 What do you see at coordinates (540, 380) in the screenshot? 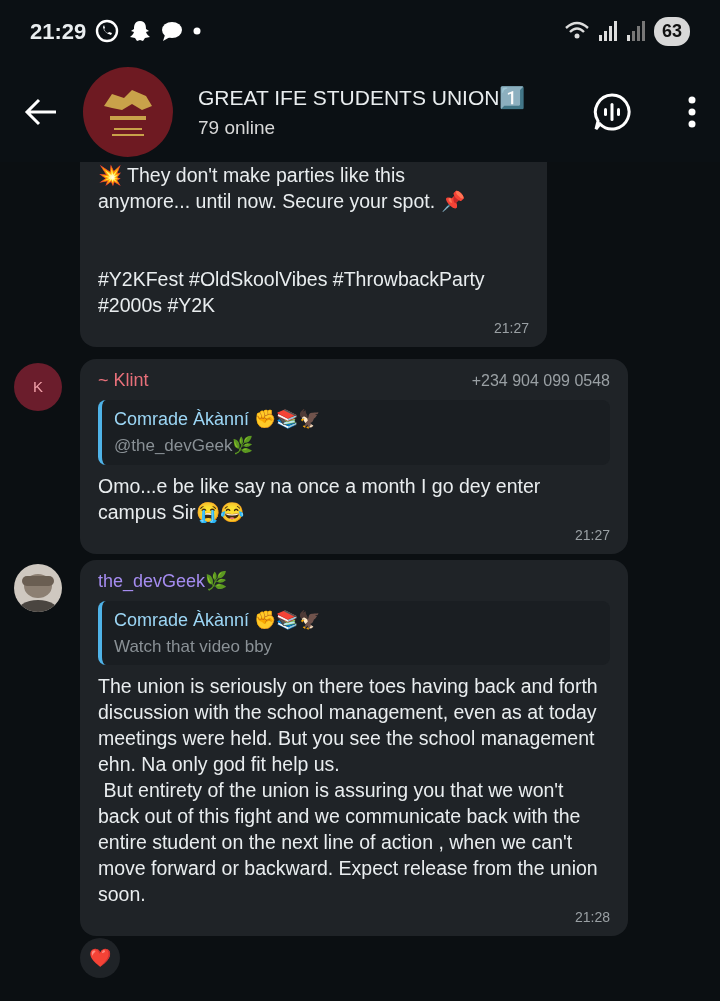
I see `phone-number: +234 904 099 0548` at bounding box center [540, 380].